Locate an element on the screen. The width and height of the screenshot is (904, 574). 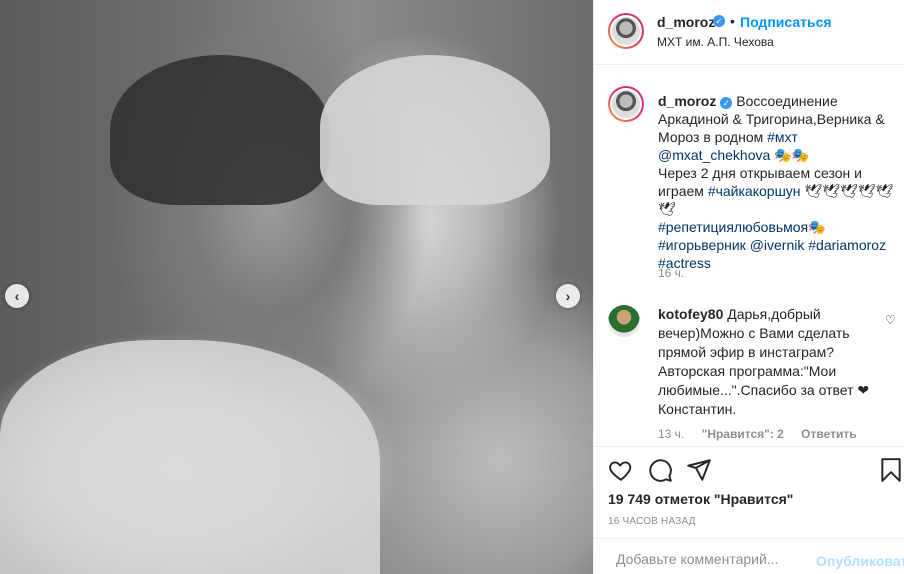
carousel-next-button: › is located at coordinates (568, 296).